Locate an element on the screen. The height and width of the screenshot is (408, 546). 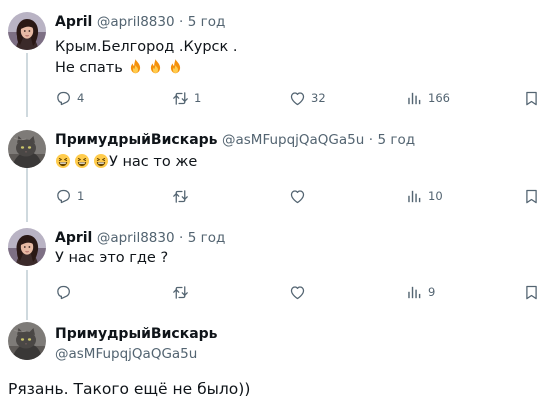
action-bar: 4 1 32 166 is located at coordinates (297, 98).